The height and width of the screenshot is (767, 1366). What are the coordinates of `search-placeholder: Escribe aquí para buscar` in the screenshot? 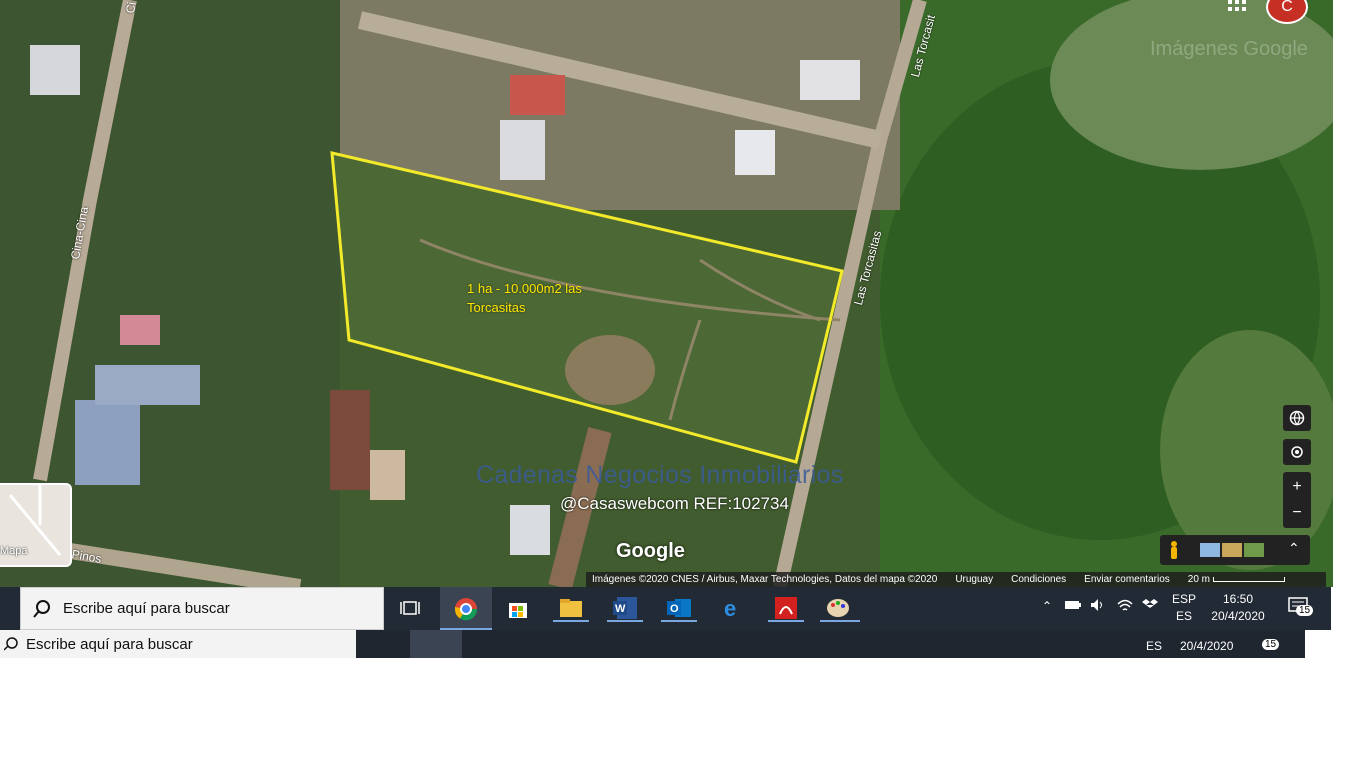 It's located at (146, 608).